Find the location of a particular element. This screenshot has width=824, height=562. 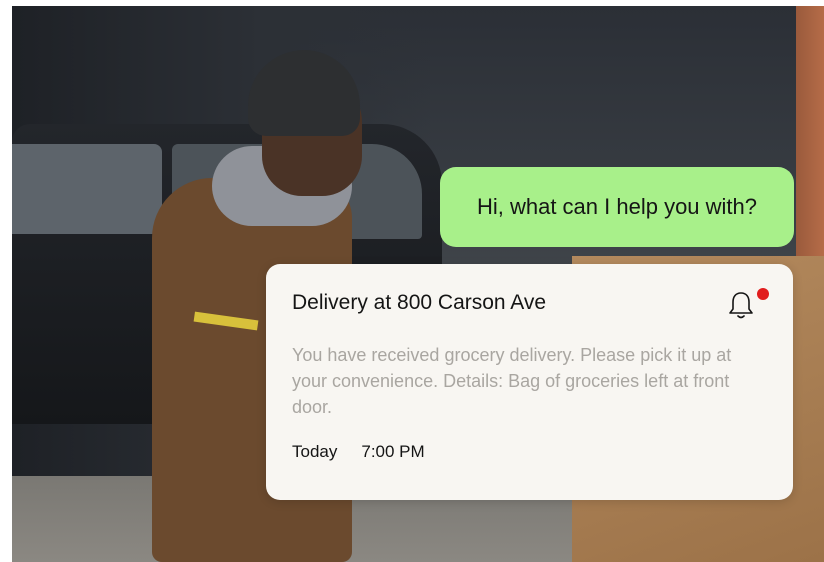

bell-icon is located at coordinates (741, 305).